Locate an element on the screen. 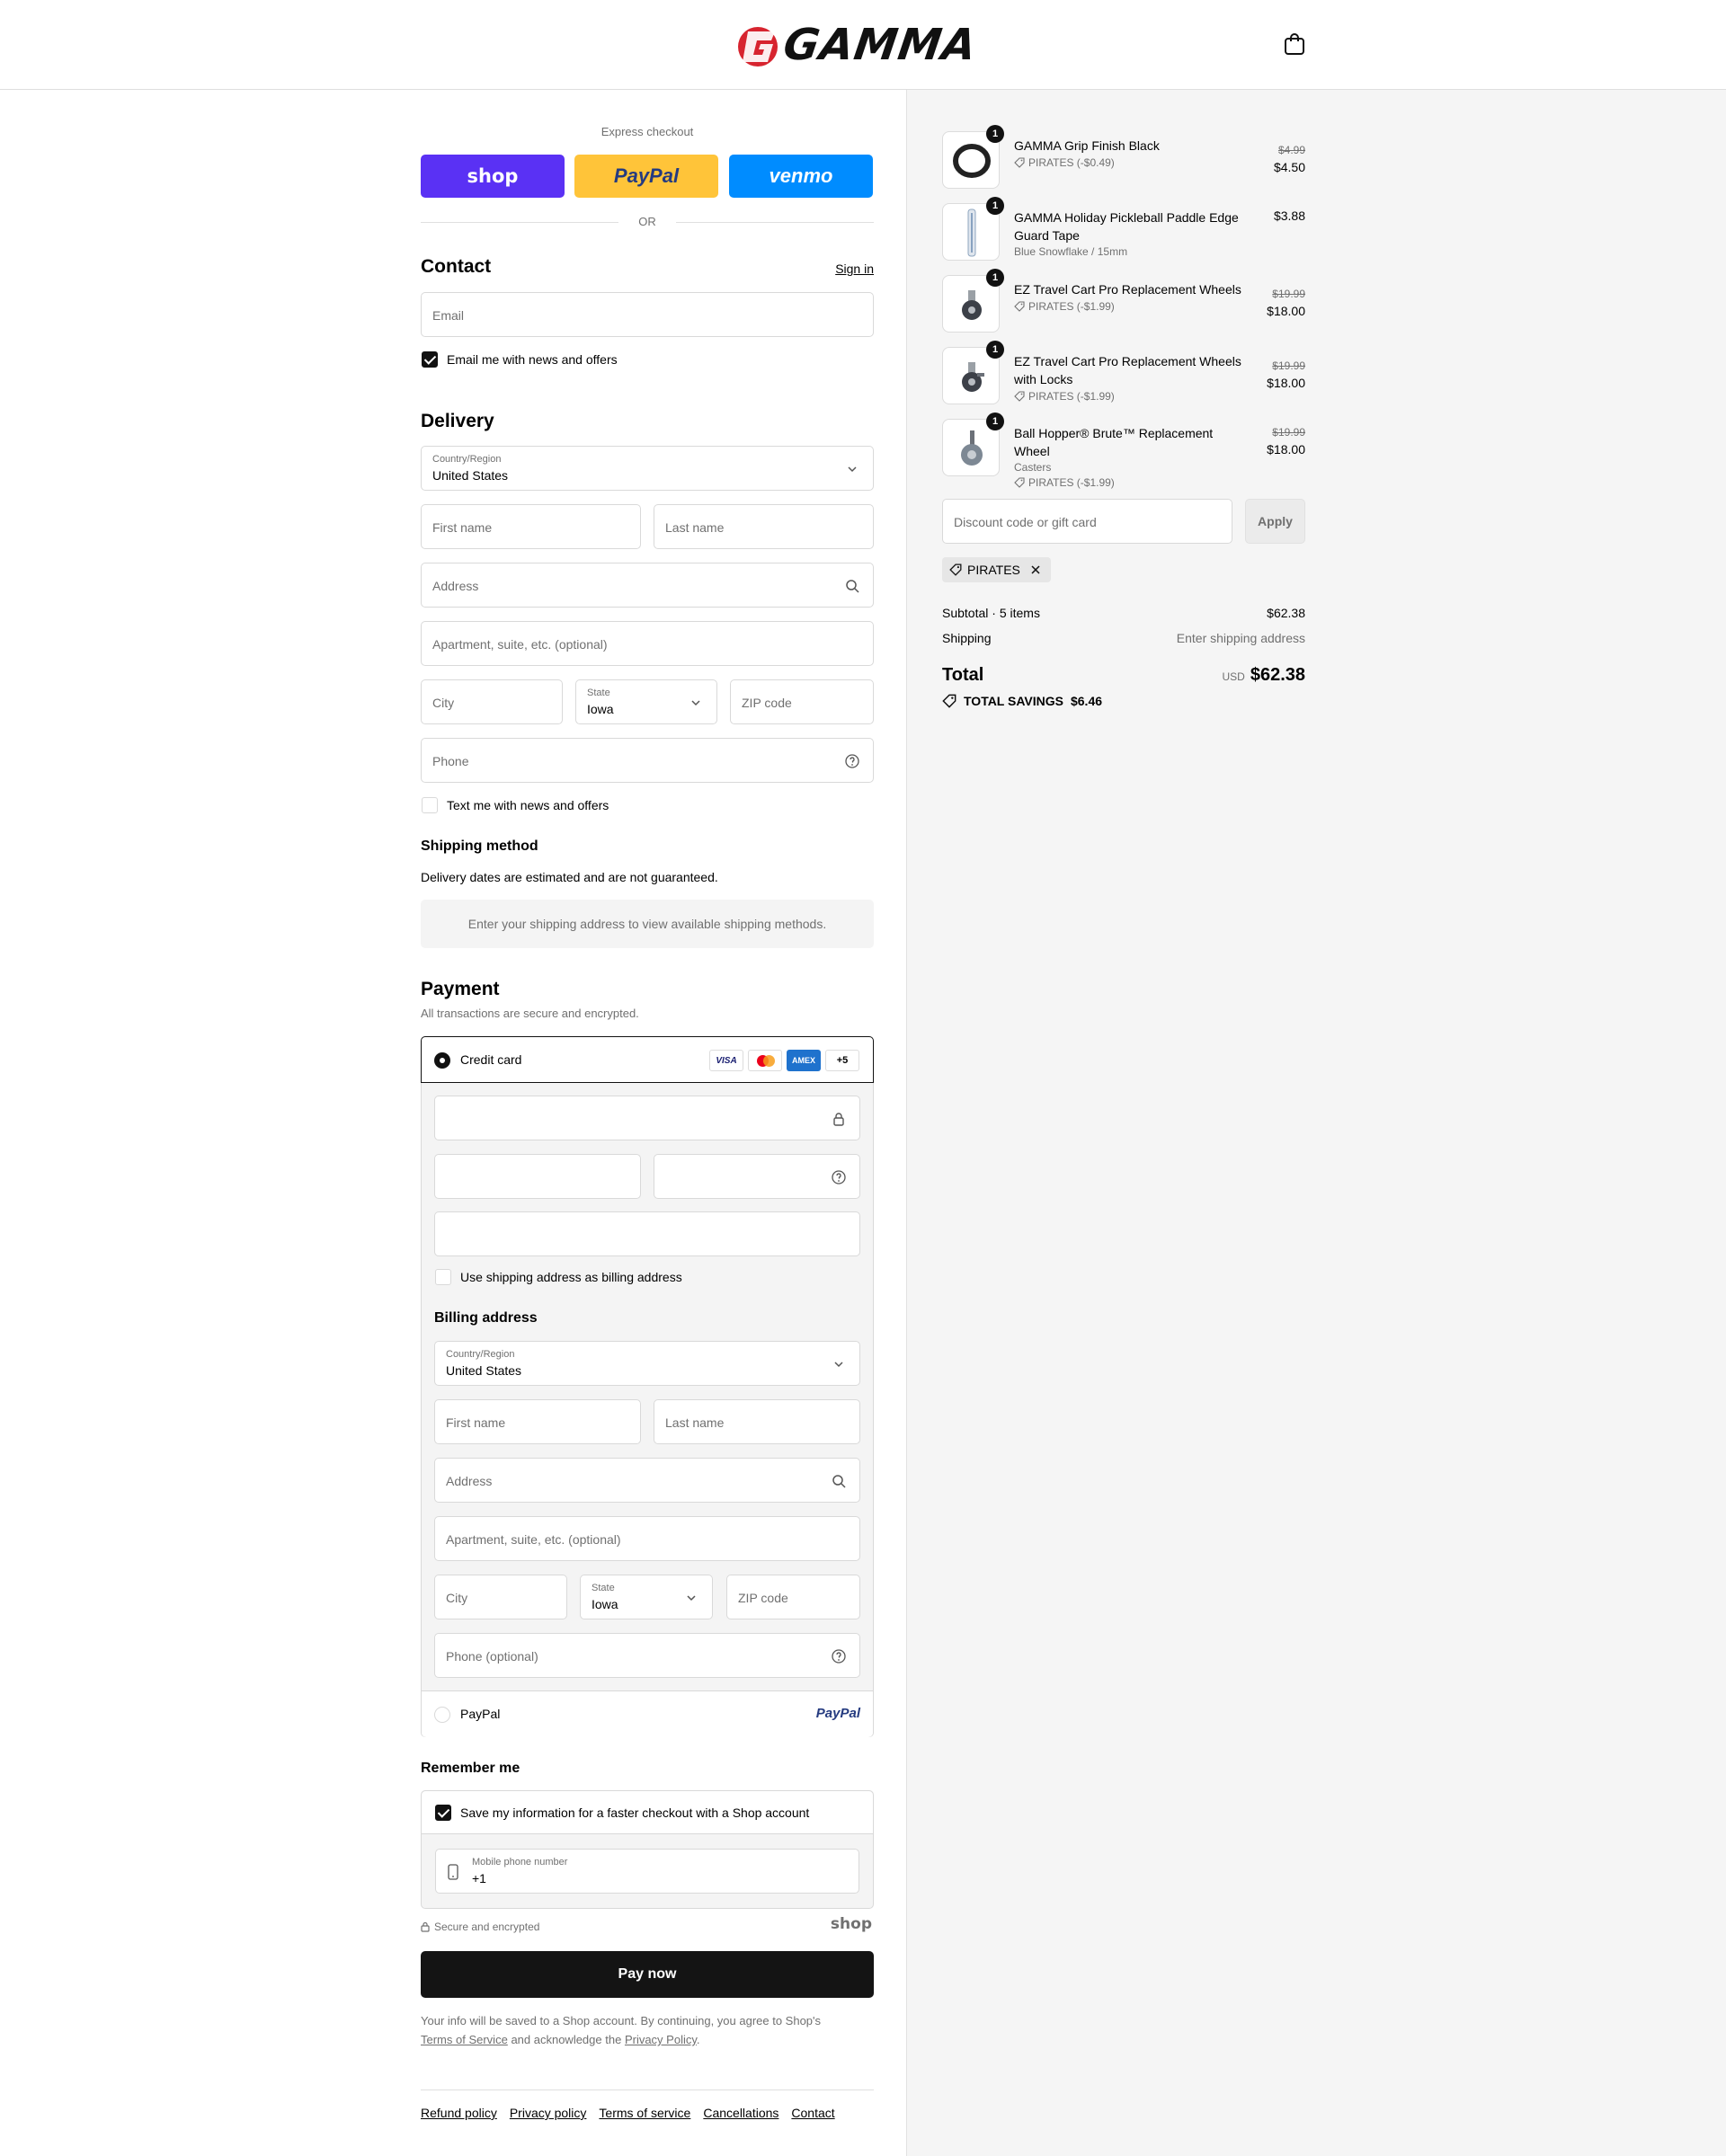  mobile-phone-field: Mobile phone number +1 is located at coordinates (647, 1872).